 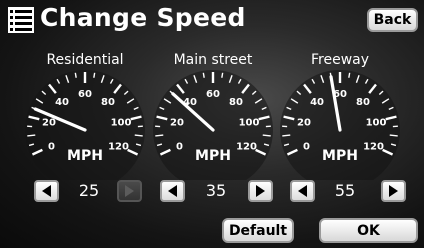 I want to click on freeway-decrease-button, so click(x=302, y=191).